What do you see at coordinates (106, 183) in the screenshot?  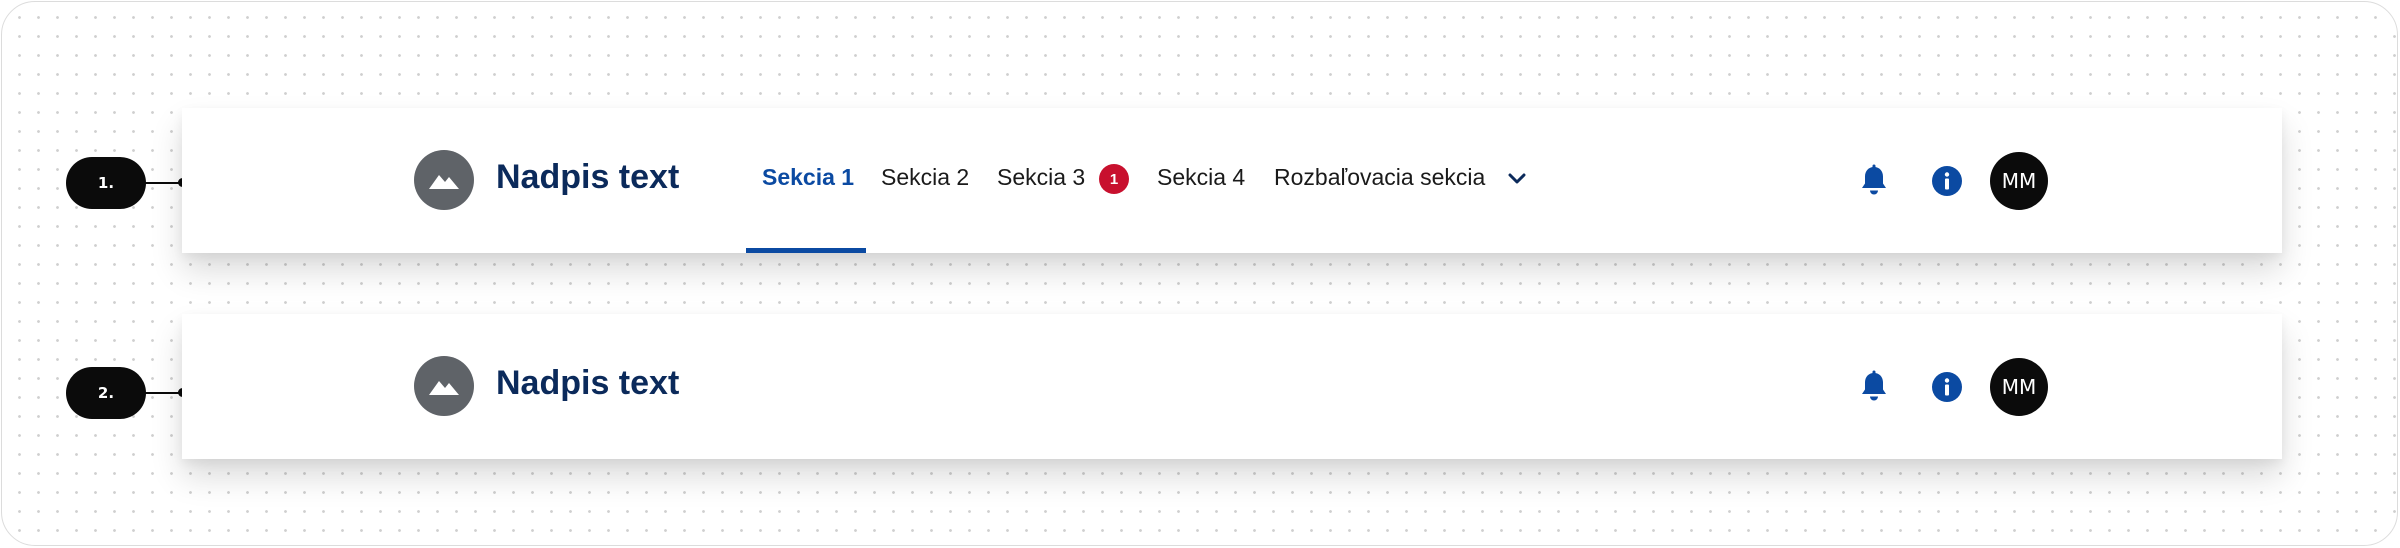 I see `callout-1: 1.` at bounding box center [106, 183].